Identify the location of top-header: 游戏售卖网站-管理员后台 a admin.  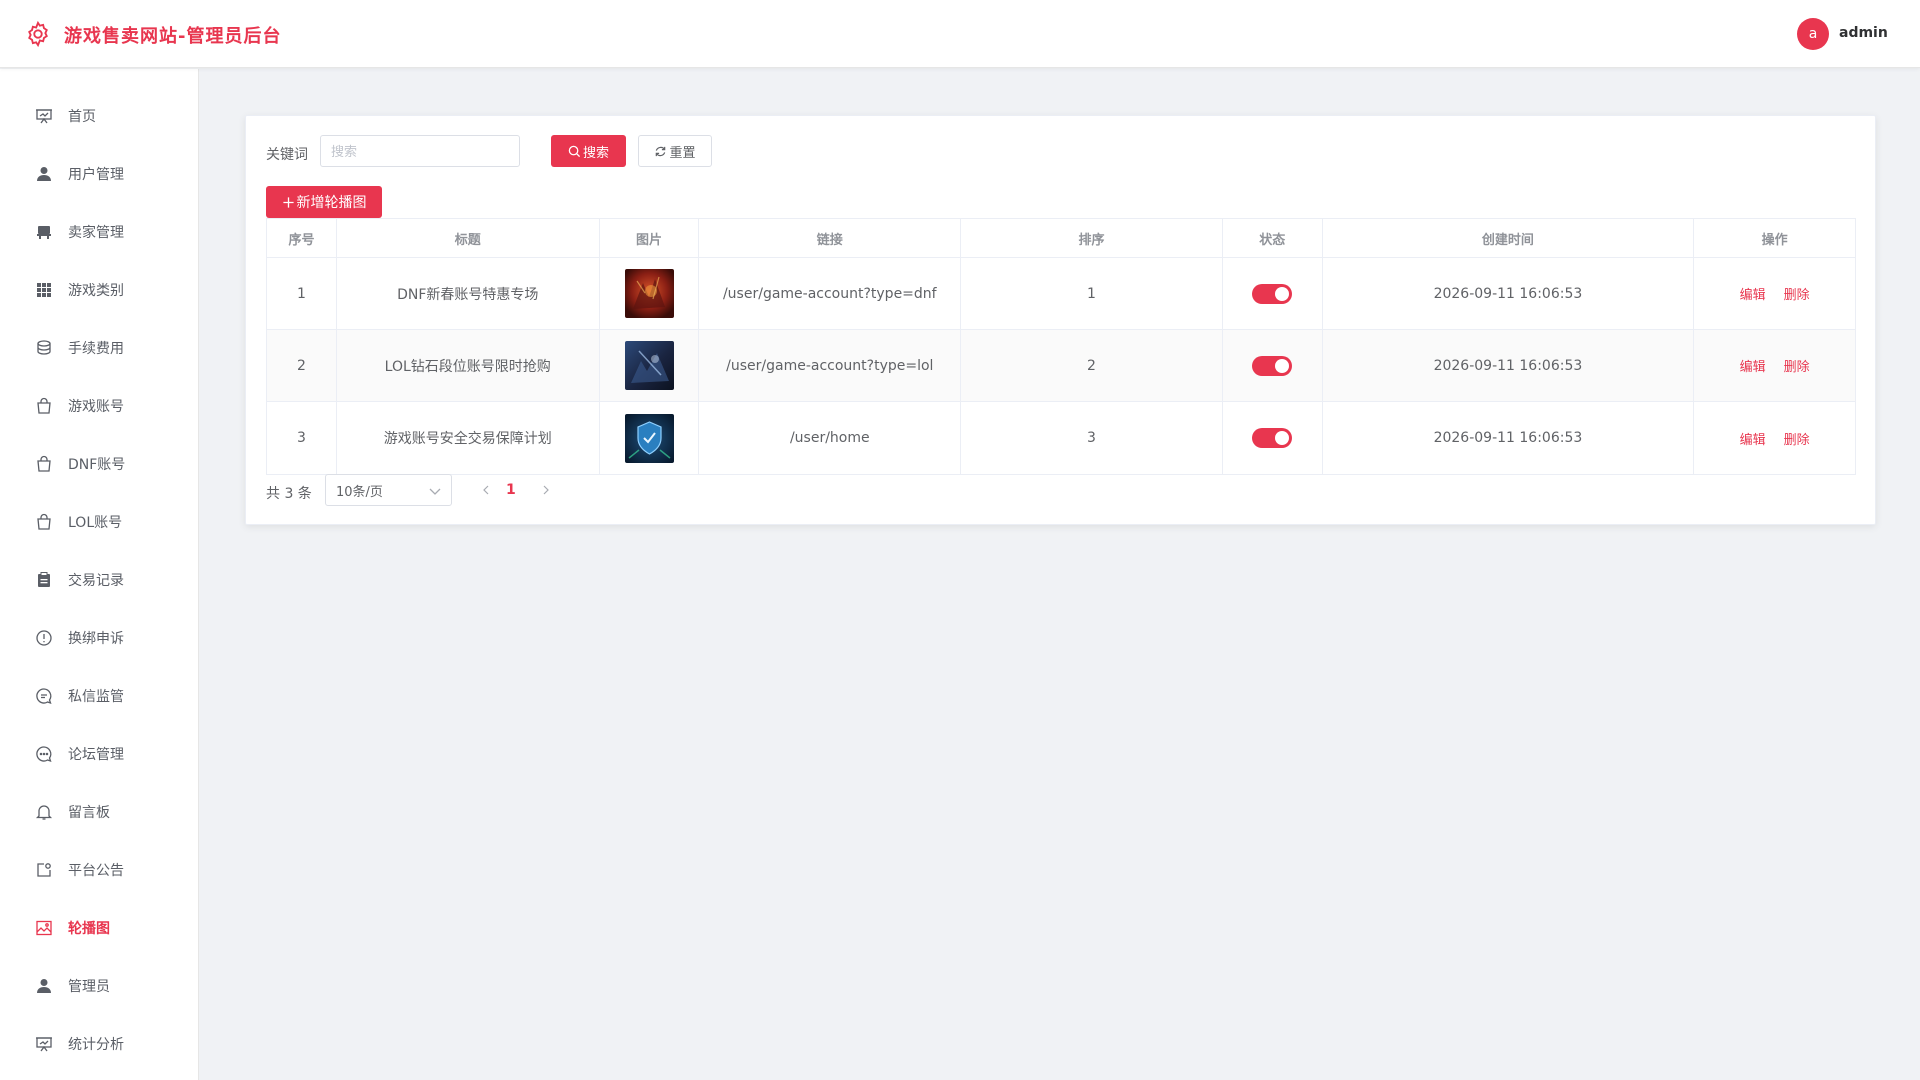
(960, 34).